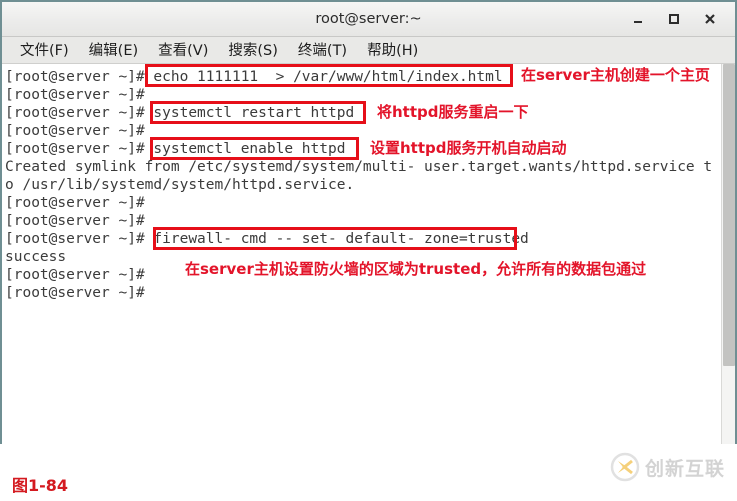 This screenshot has width=737, height=501. I want to click on menu-item-terminal: 终端(T), so click(322, 50).